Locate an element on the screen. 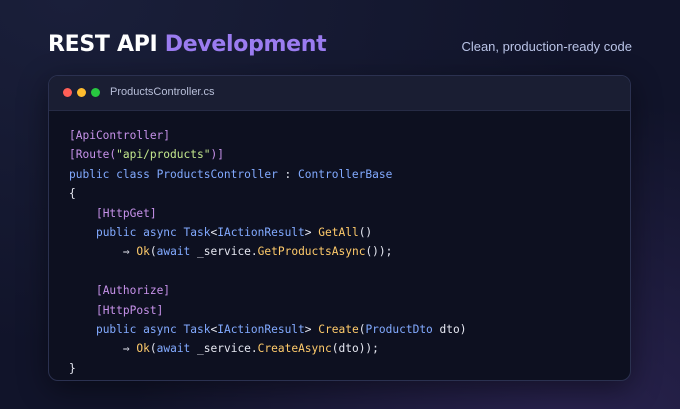 Image resolution: width=680 pixels, height=409 pixels. minimize-window-icon is located at coordinates (81, 92).